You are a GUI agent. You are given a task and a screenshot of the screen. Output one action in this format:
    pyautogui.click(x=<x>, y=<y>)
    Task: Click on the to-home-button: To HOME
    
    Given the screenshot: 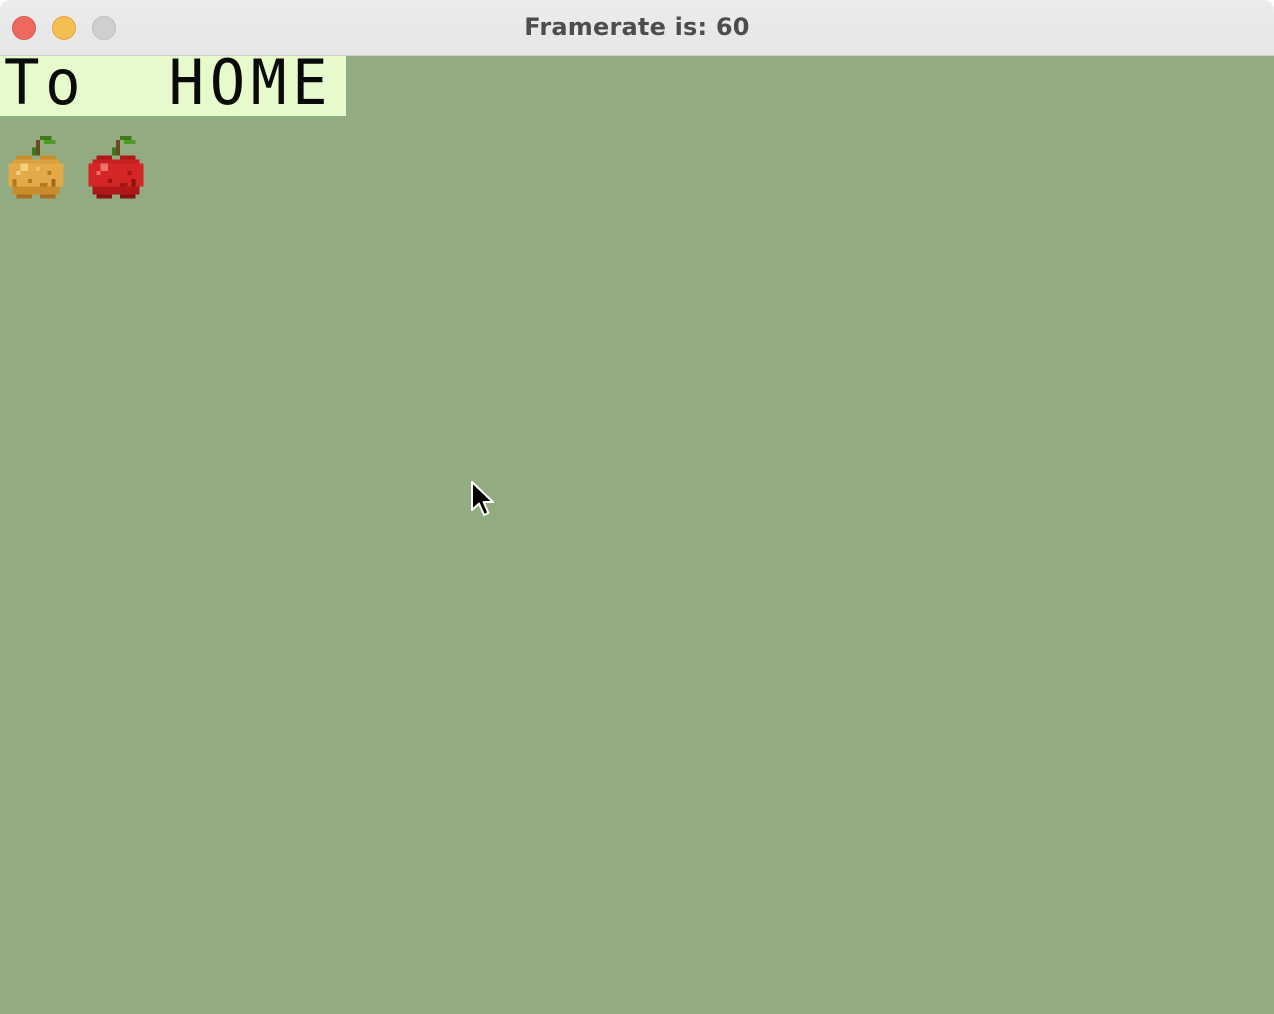 What is the action you would take?
    pyautogui.click(x=173, y=84)
    